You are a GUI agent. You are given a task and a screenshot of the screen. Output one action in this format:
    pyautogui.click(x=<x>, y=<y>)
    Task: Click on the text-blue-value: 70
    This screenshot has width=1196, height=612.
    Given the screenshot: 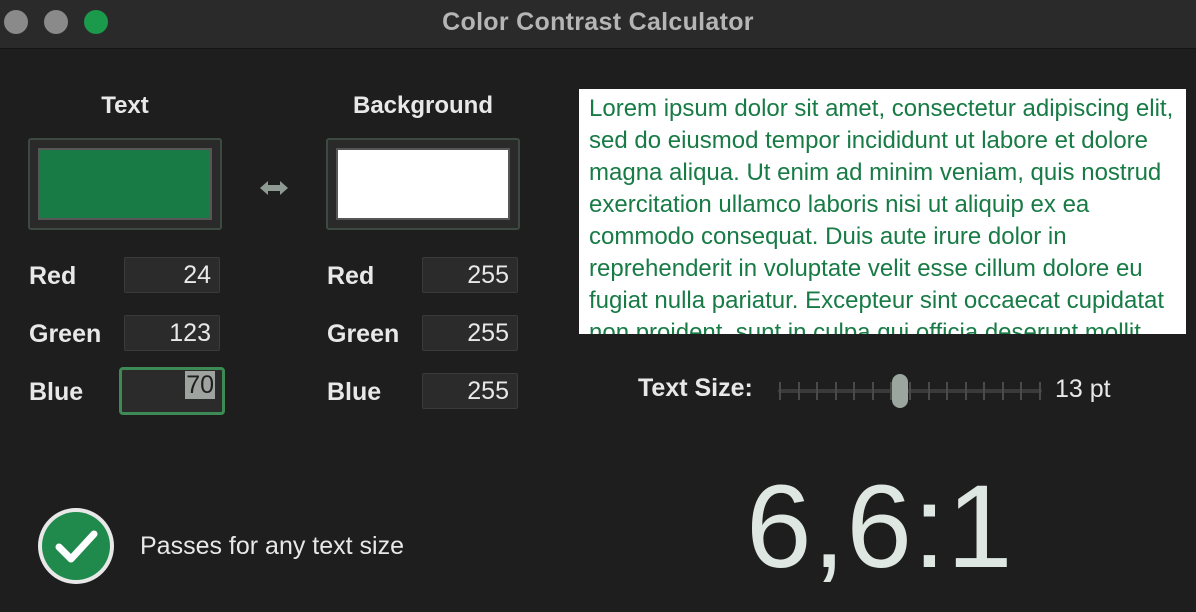 What is the action you would take?
    pyautogui.click(x=200, y=385)
    